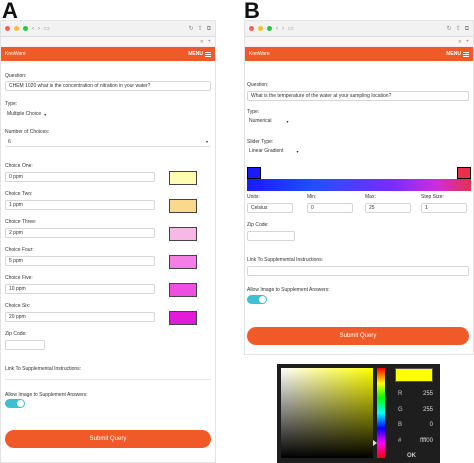  Describe the element at coordinates (414, 375) in the screenshot. I see `selected-color-preview` at that location.